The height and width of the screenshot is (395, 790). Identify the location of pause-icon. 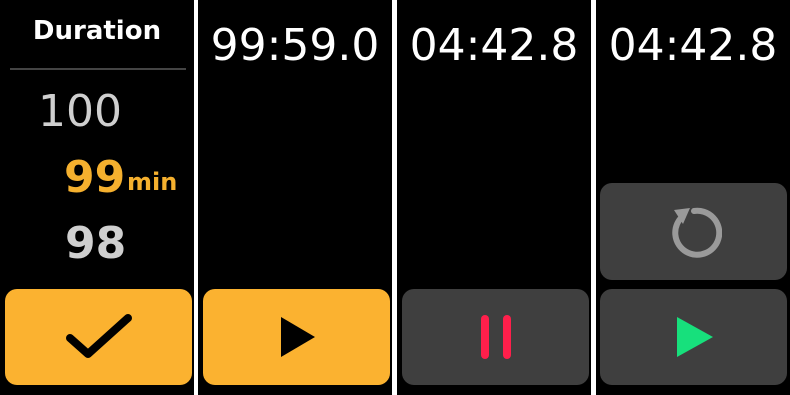
(496, 337).